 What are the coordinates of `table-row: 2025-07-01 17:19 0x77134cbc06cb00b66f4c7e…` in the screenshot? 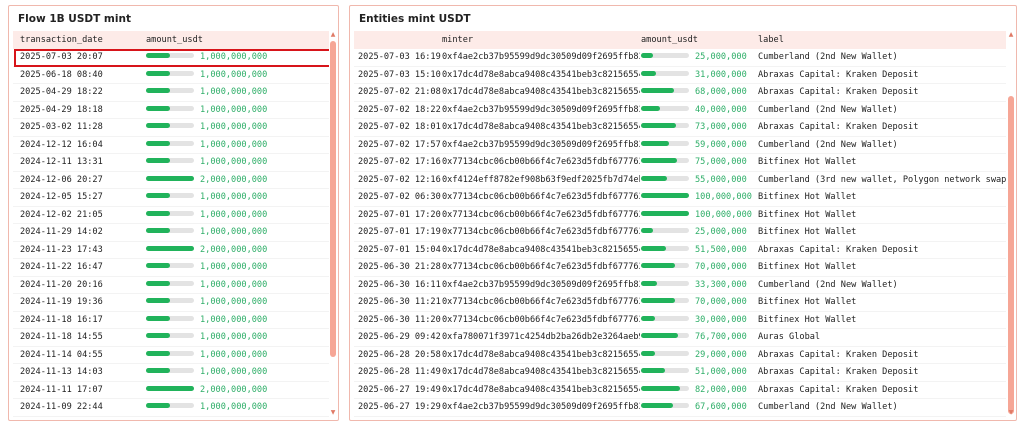 It's located at (680, 233).